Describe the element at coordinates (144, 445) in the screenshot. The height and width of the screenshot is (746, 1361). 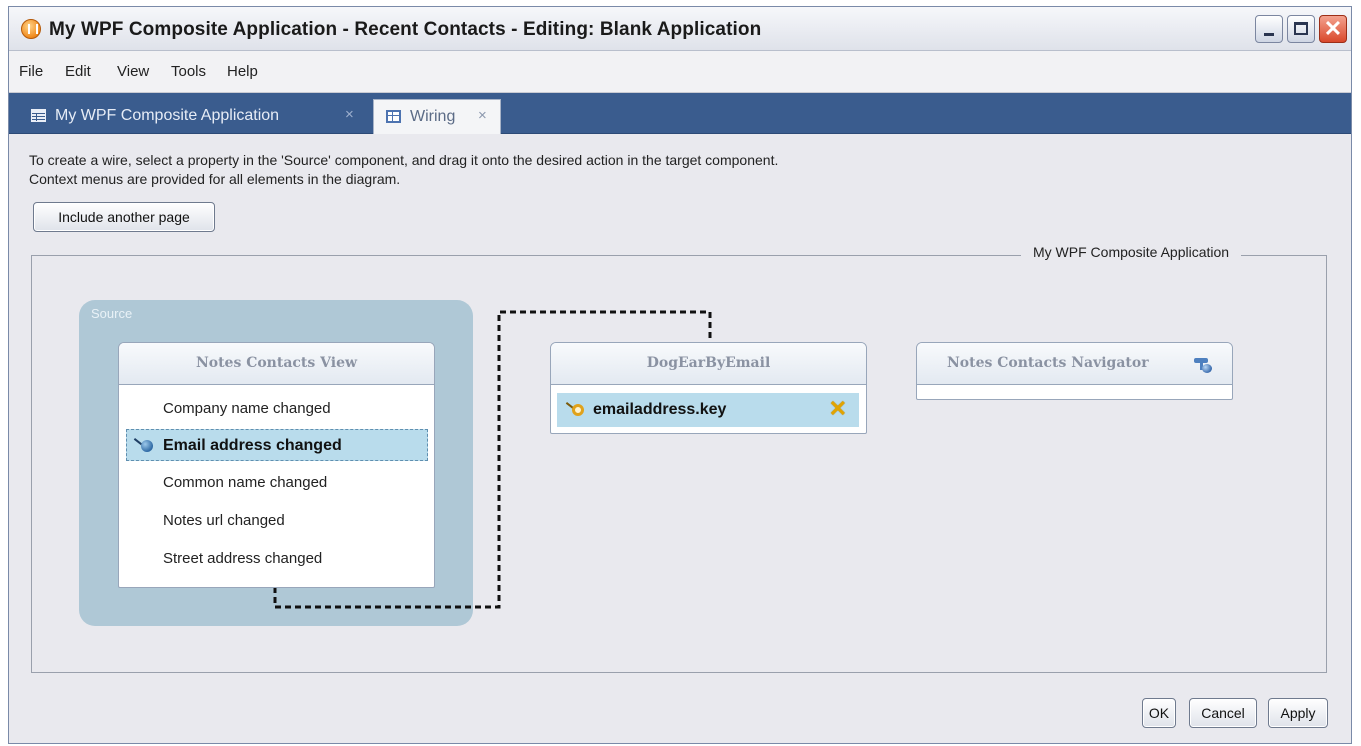
I see `event-source-icon` at that location.